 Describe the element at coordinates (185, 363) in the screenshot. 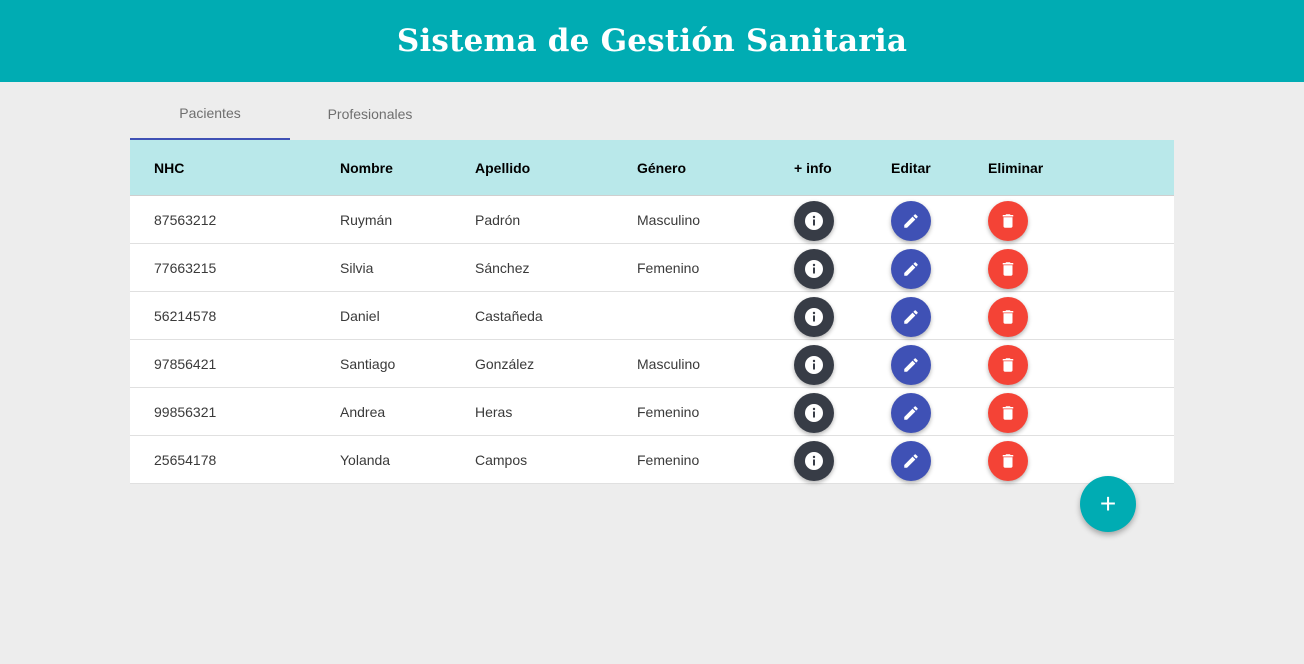

I see `cell-nhc: 97856421` at that location.